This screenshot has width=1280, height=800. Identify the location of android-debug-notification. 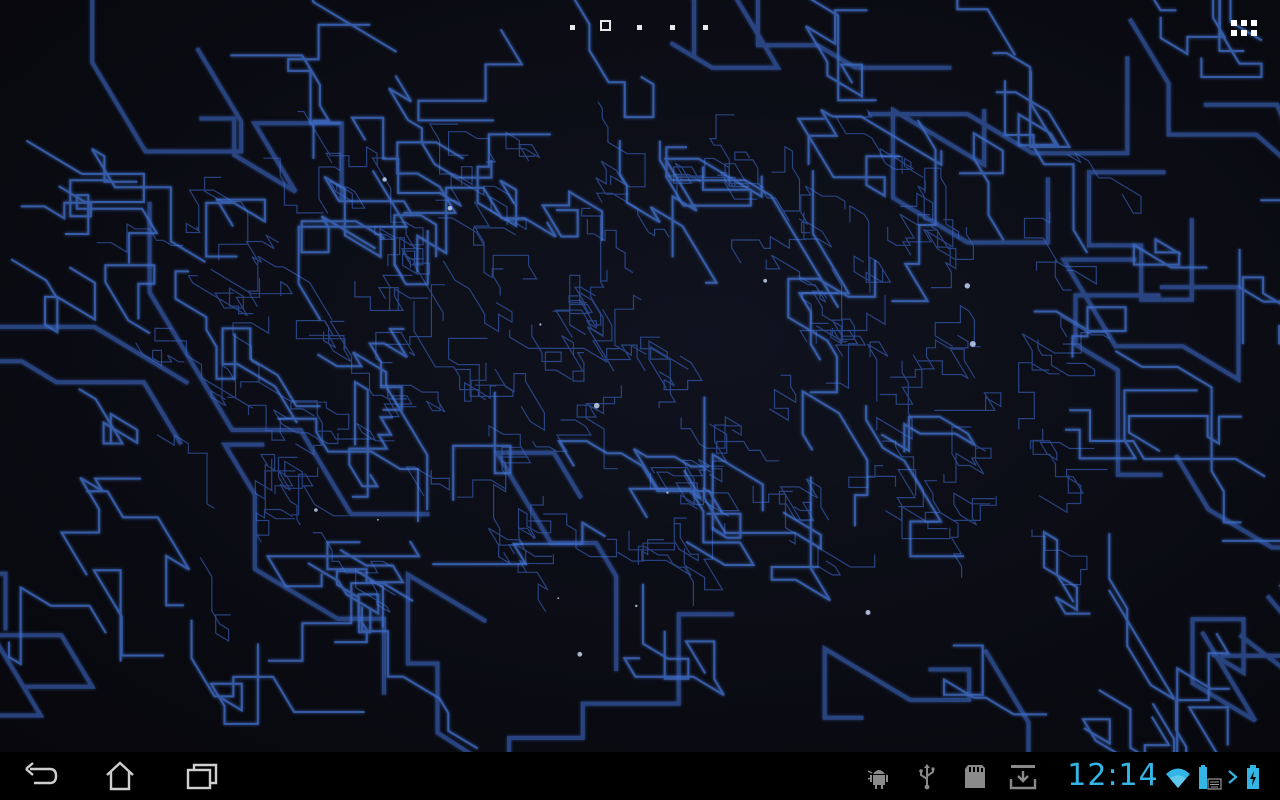
(879, 776).